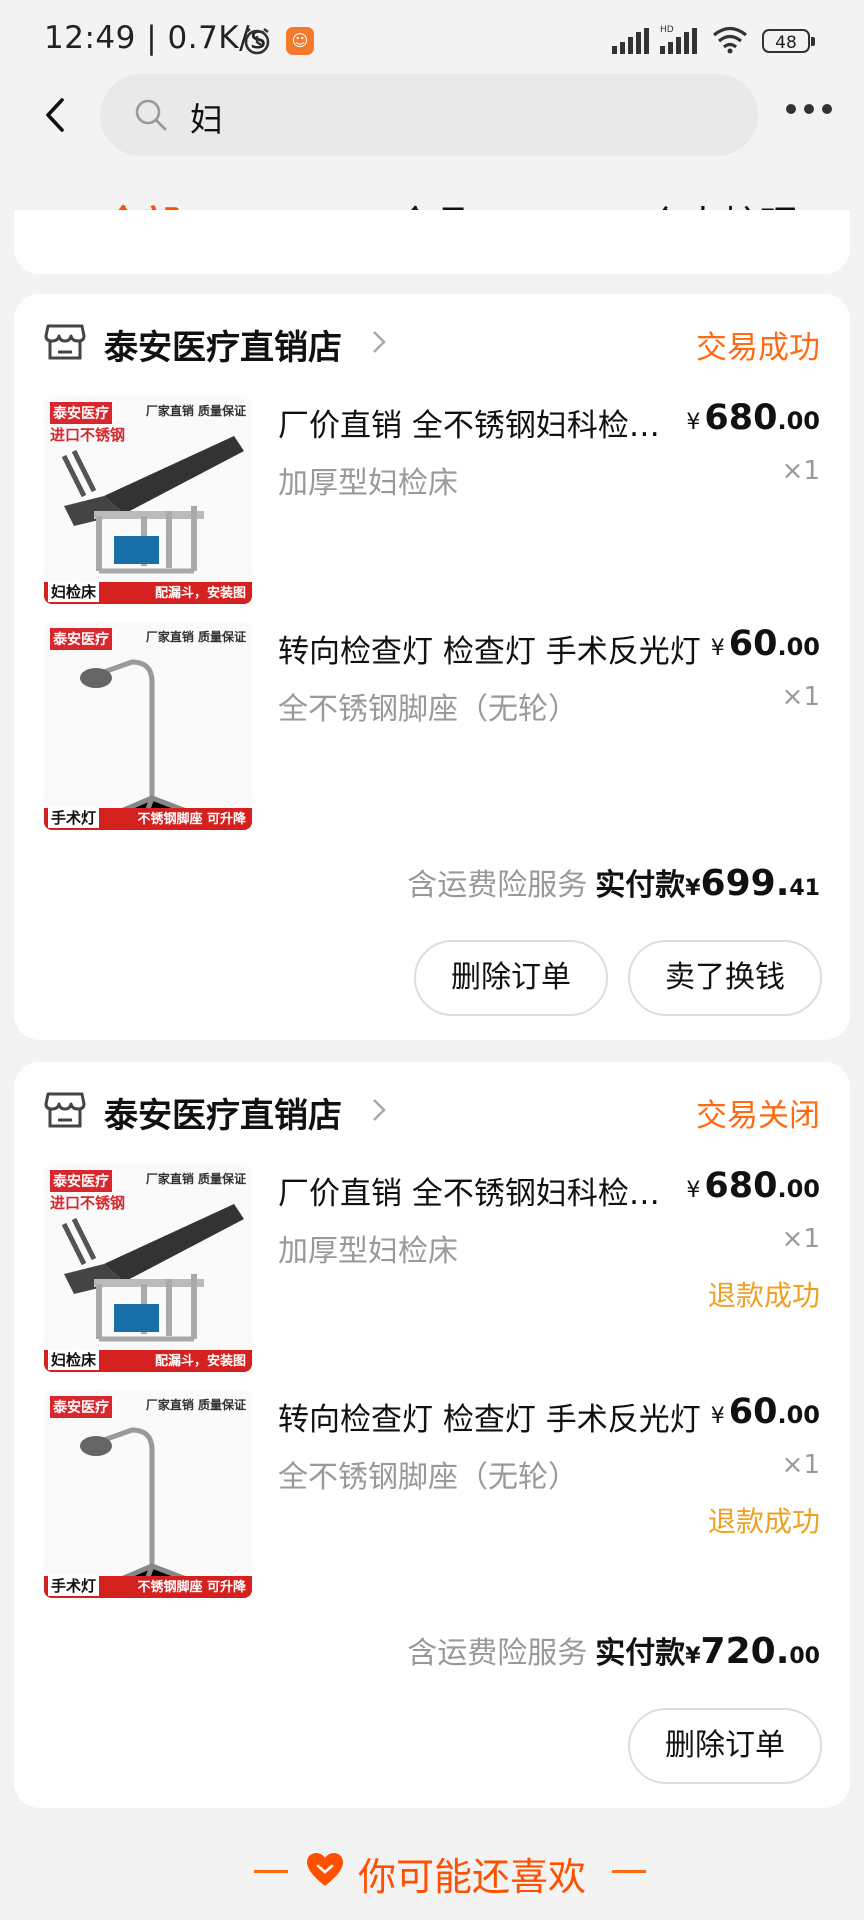 The width and height of the screenshot is (864, 1920). Describe the element at coordinates (472, 1877) in the screenshot. I see `recommend-title: 你可能还喜欢` at that location.